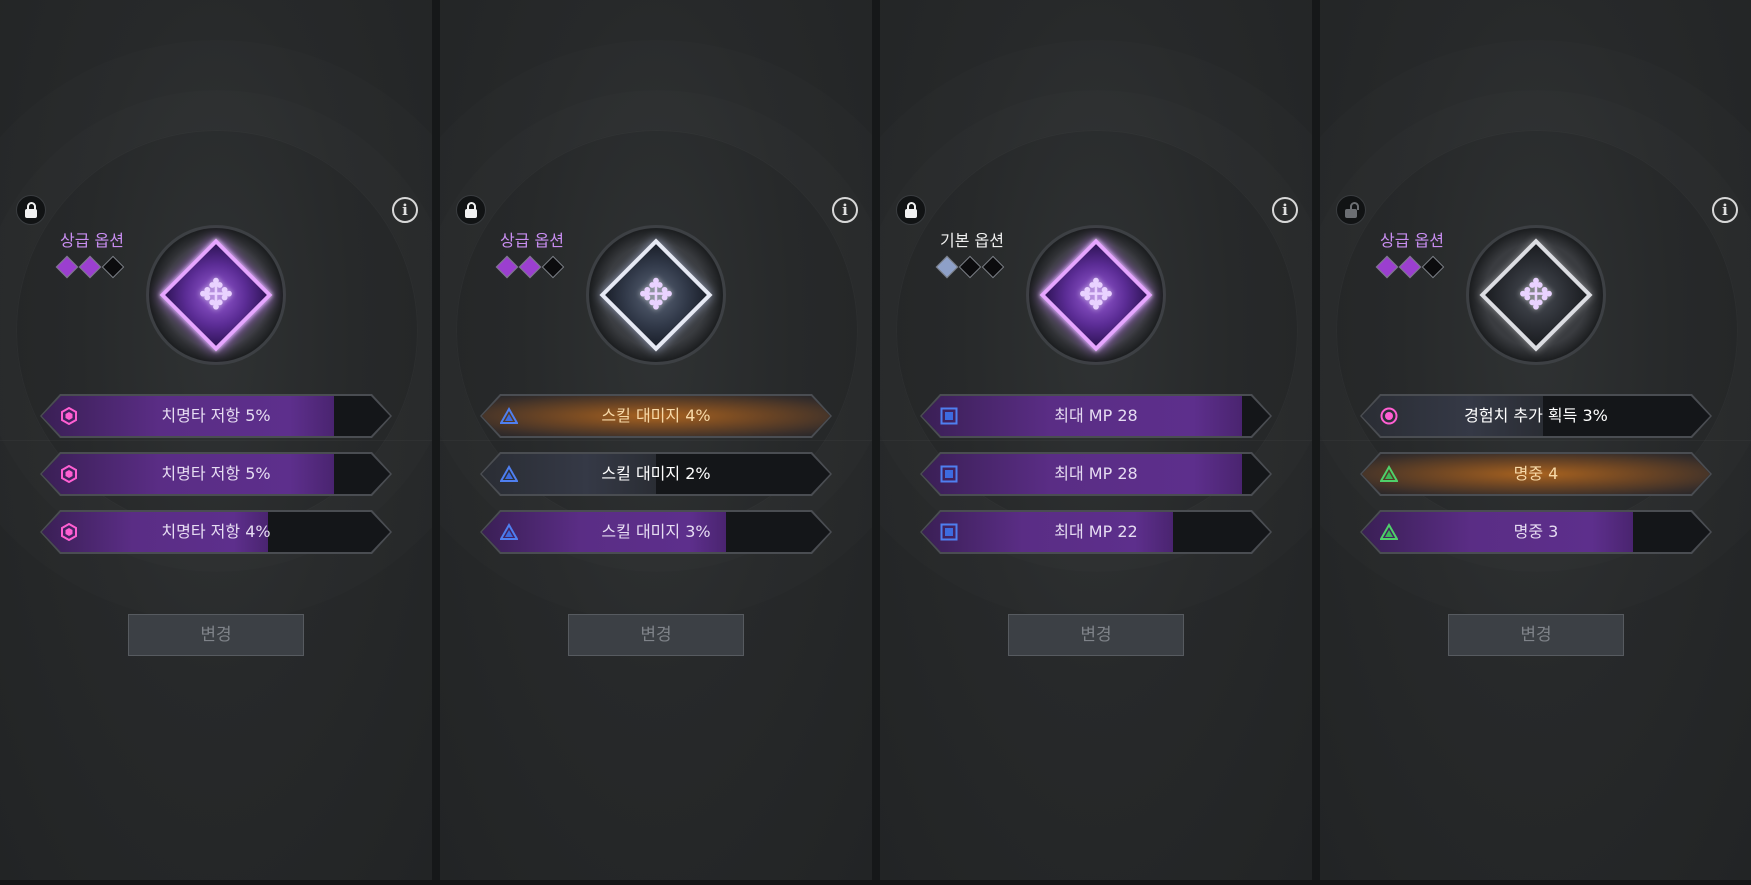 The image size is (1751, 885). What do you see at coordinates (875, 882) in the screenshot?
I see `bottom-bar` at bounding box center [875, 882].